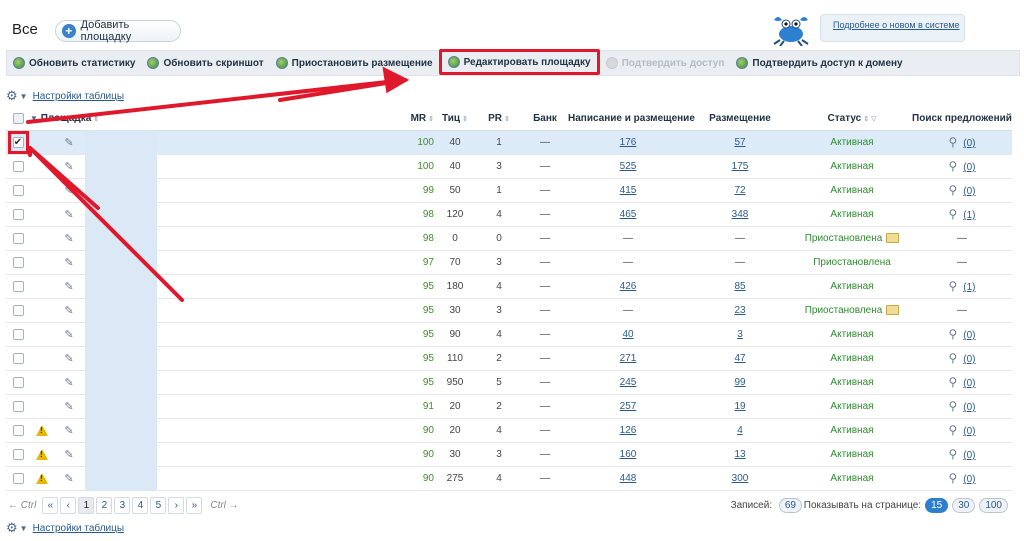 This screenshot has height=541, width=1024. I want to click on writing-link: 245, so click(628, 382).